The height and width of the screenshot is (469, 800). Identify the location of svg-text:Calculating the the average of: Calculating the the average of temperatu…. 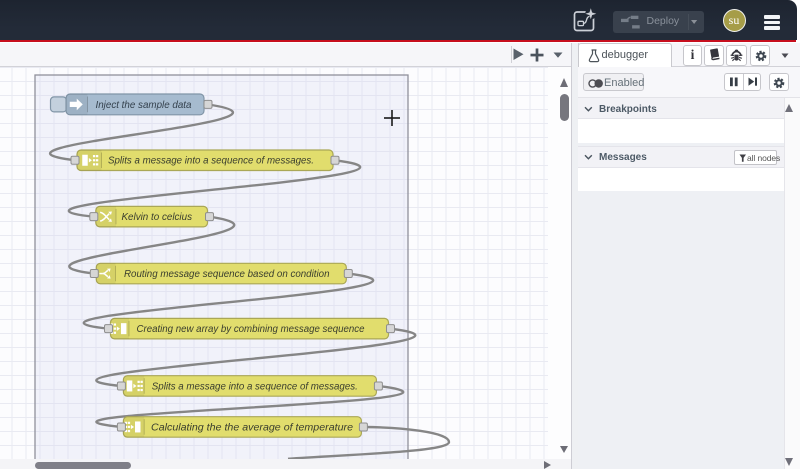
(252, 427).